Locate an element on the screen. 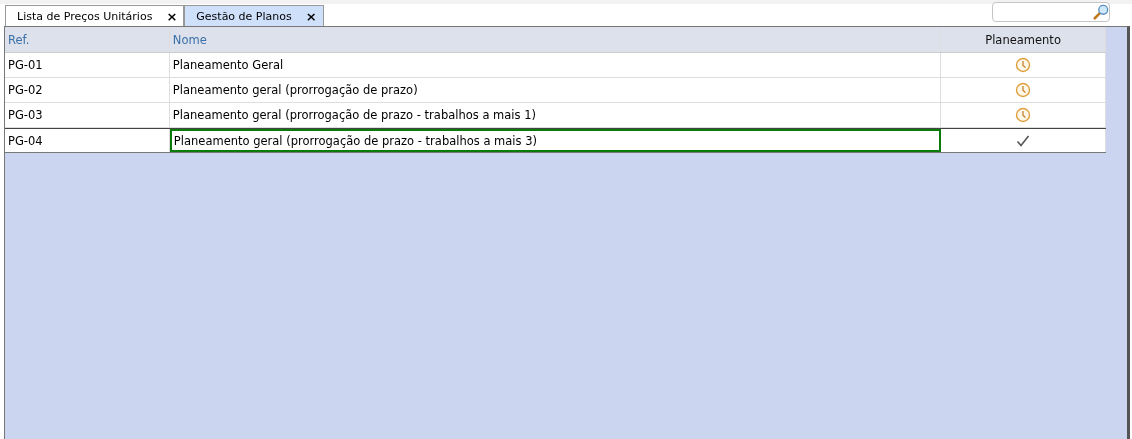 Image resolution: width=1132 pixels, height=439 pixels. column-header: Nome is located at coordinates (555, 39).